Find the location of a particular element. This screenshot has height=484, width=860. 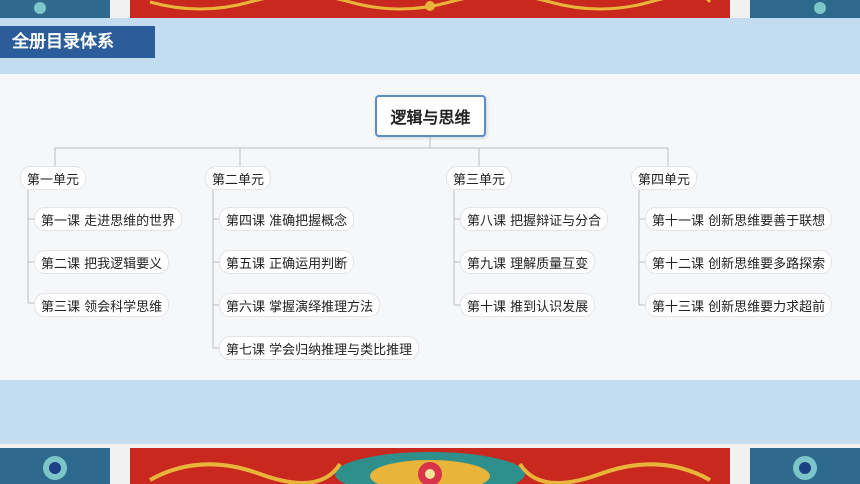

unit-node-1: 第一单元 is located at coordinates (53, 178).